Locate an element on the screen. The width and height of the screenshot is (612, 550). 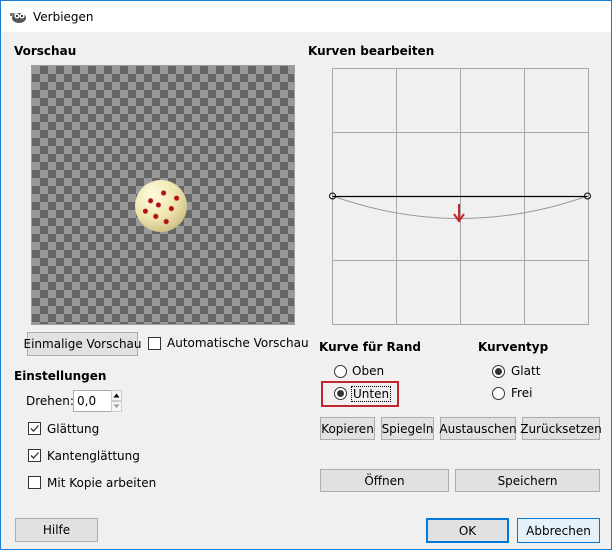
open-label: Öffnen is located at coordinates (384, 480).